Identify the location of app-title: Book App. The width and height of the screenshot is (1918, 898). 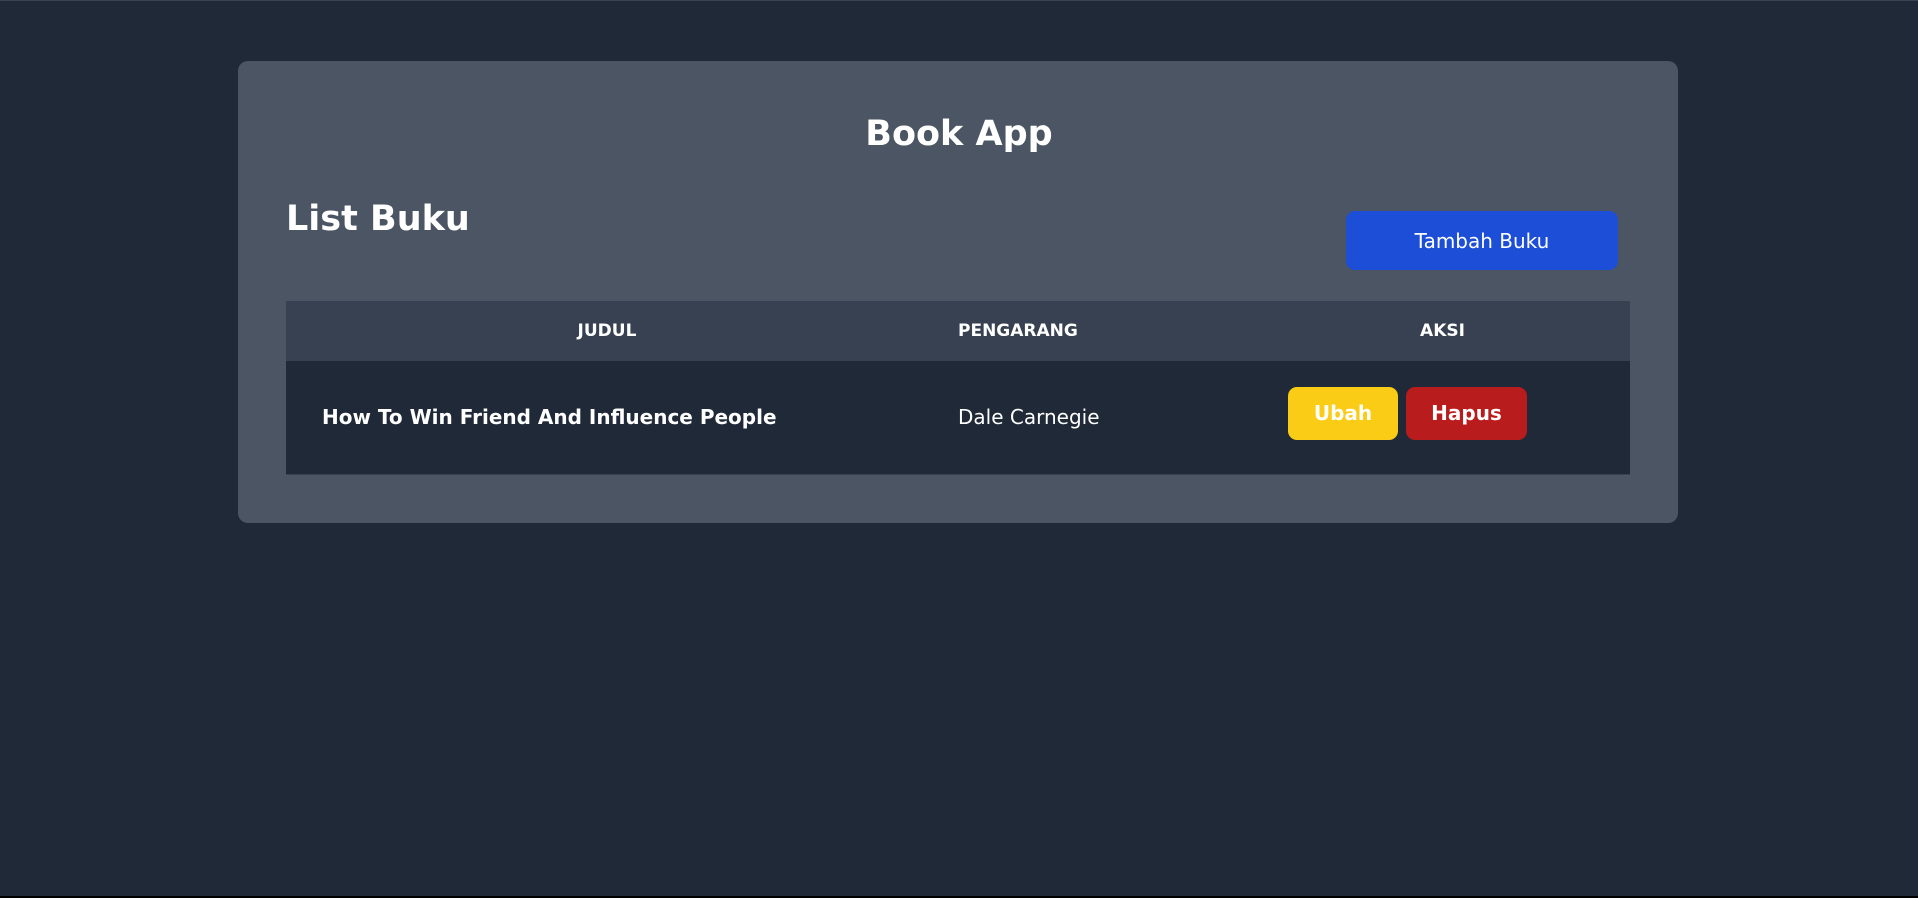
(959, 134).